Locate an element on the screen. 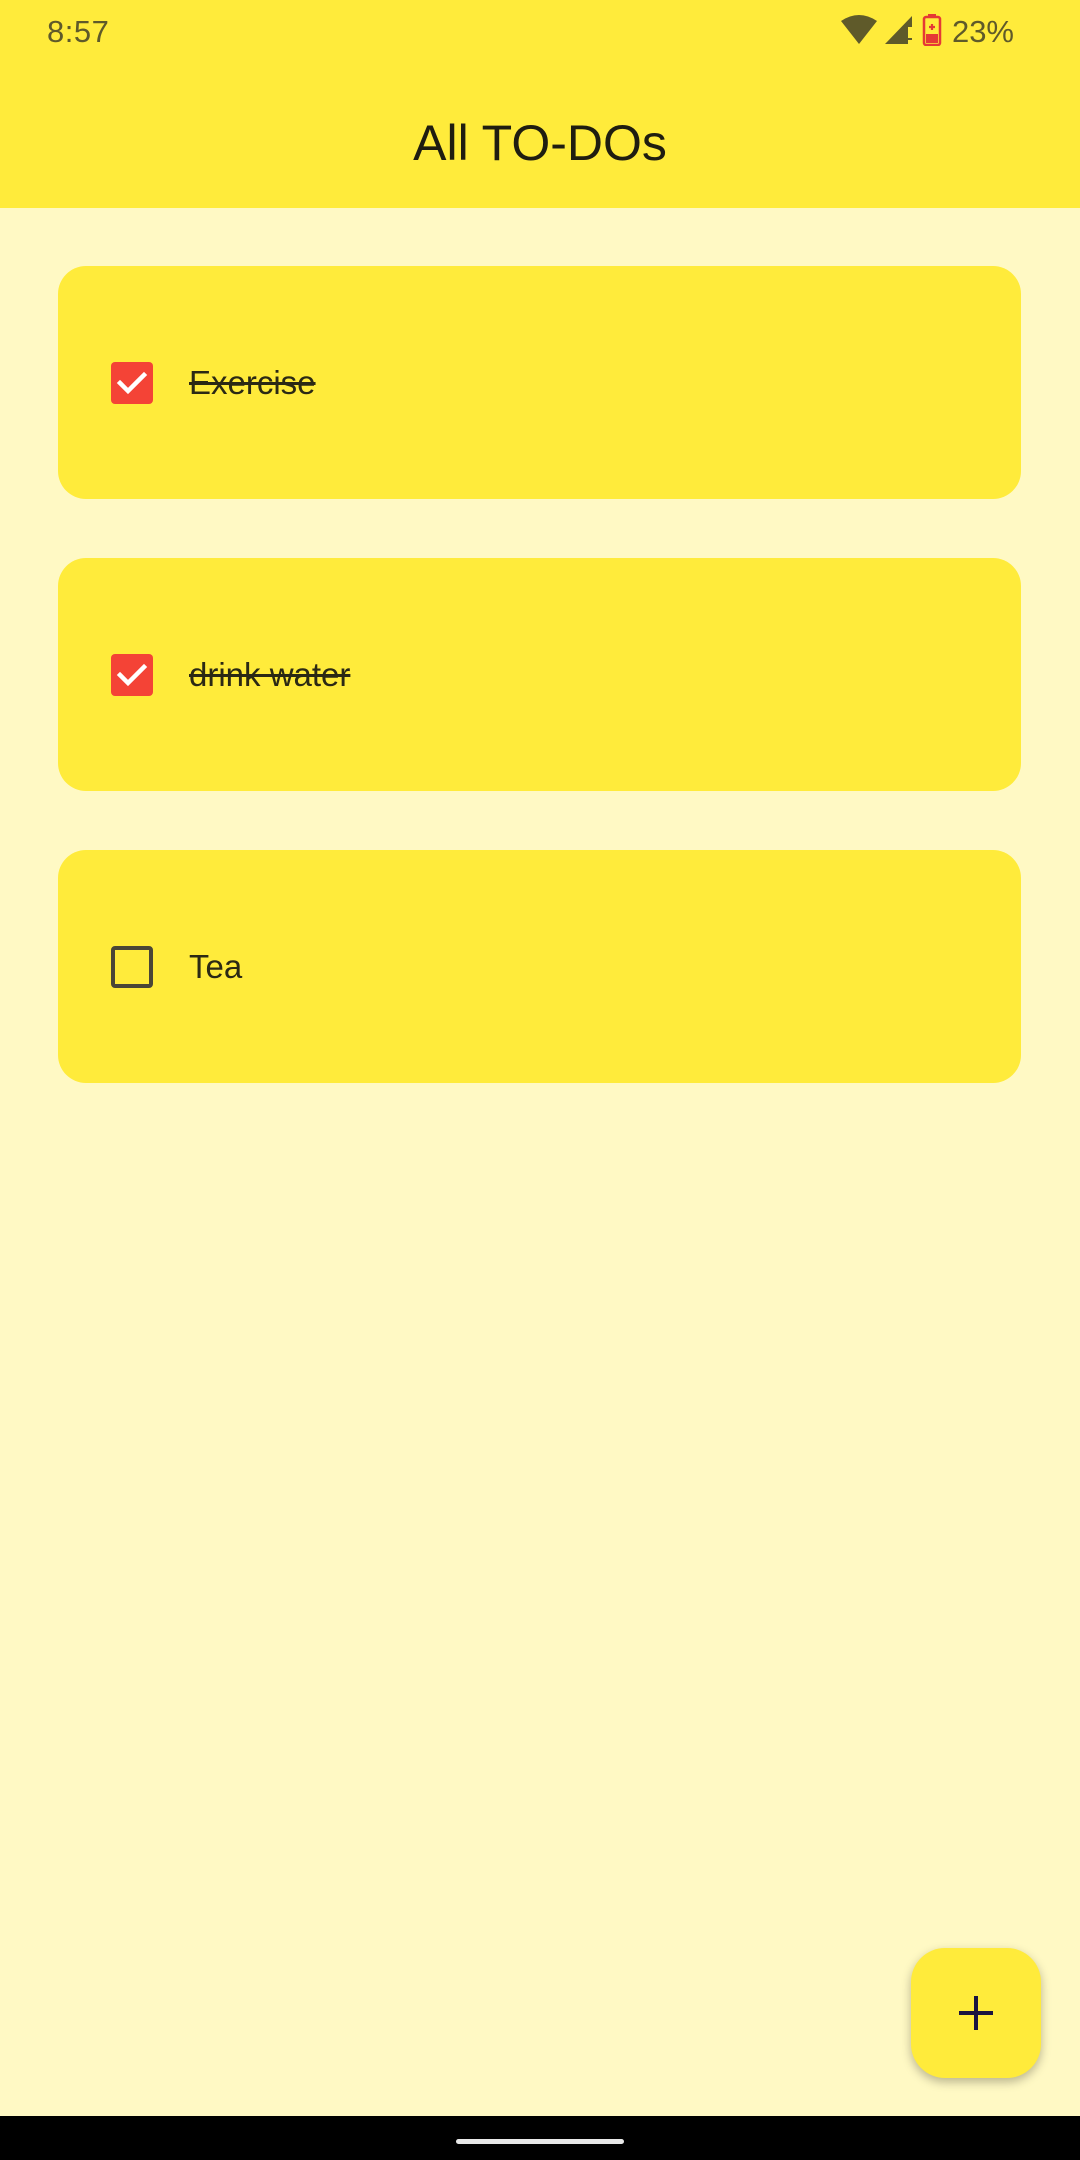  status-icons: 23% is located at coordinates (927, 32).